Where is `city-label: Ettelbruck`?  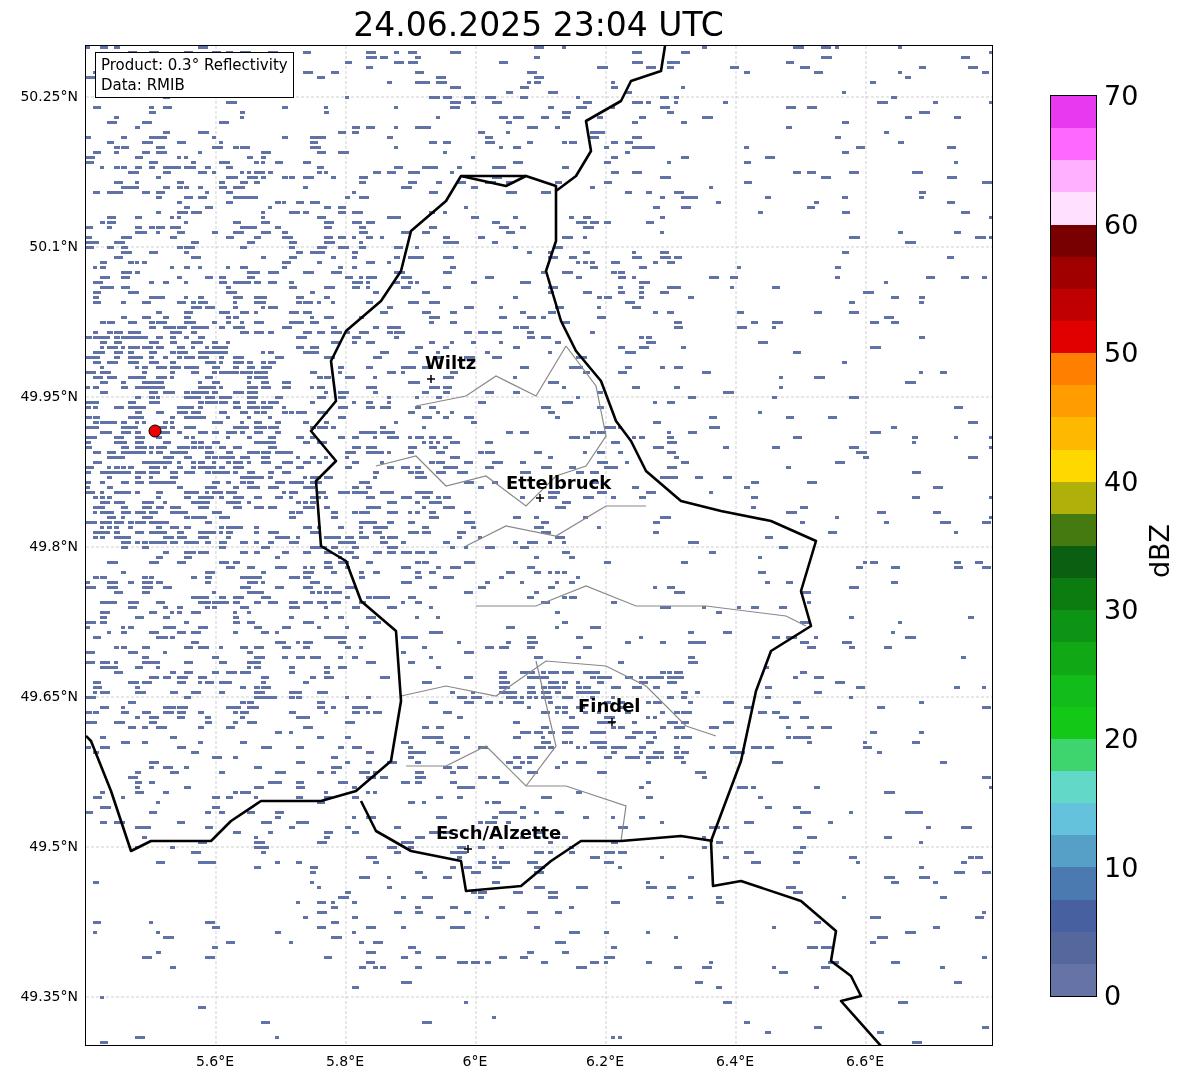
city-label: Ettelbruck is located at coordinates (559, 483).